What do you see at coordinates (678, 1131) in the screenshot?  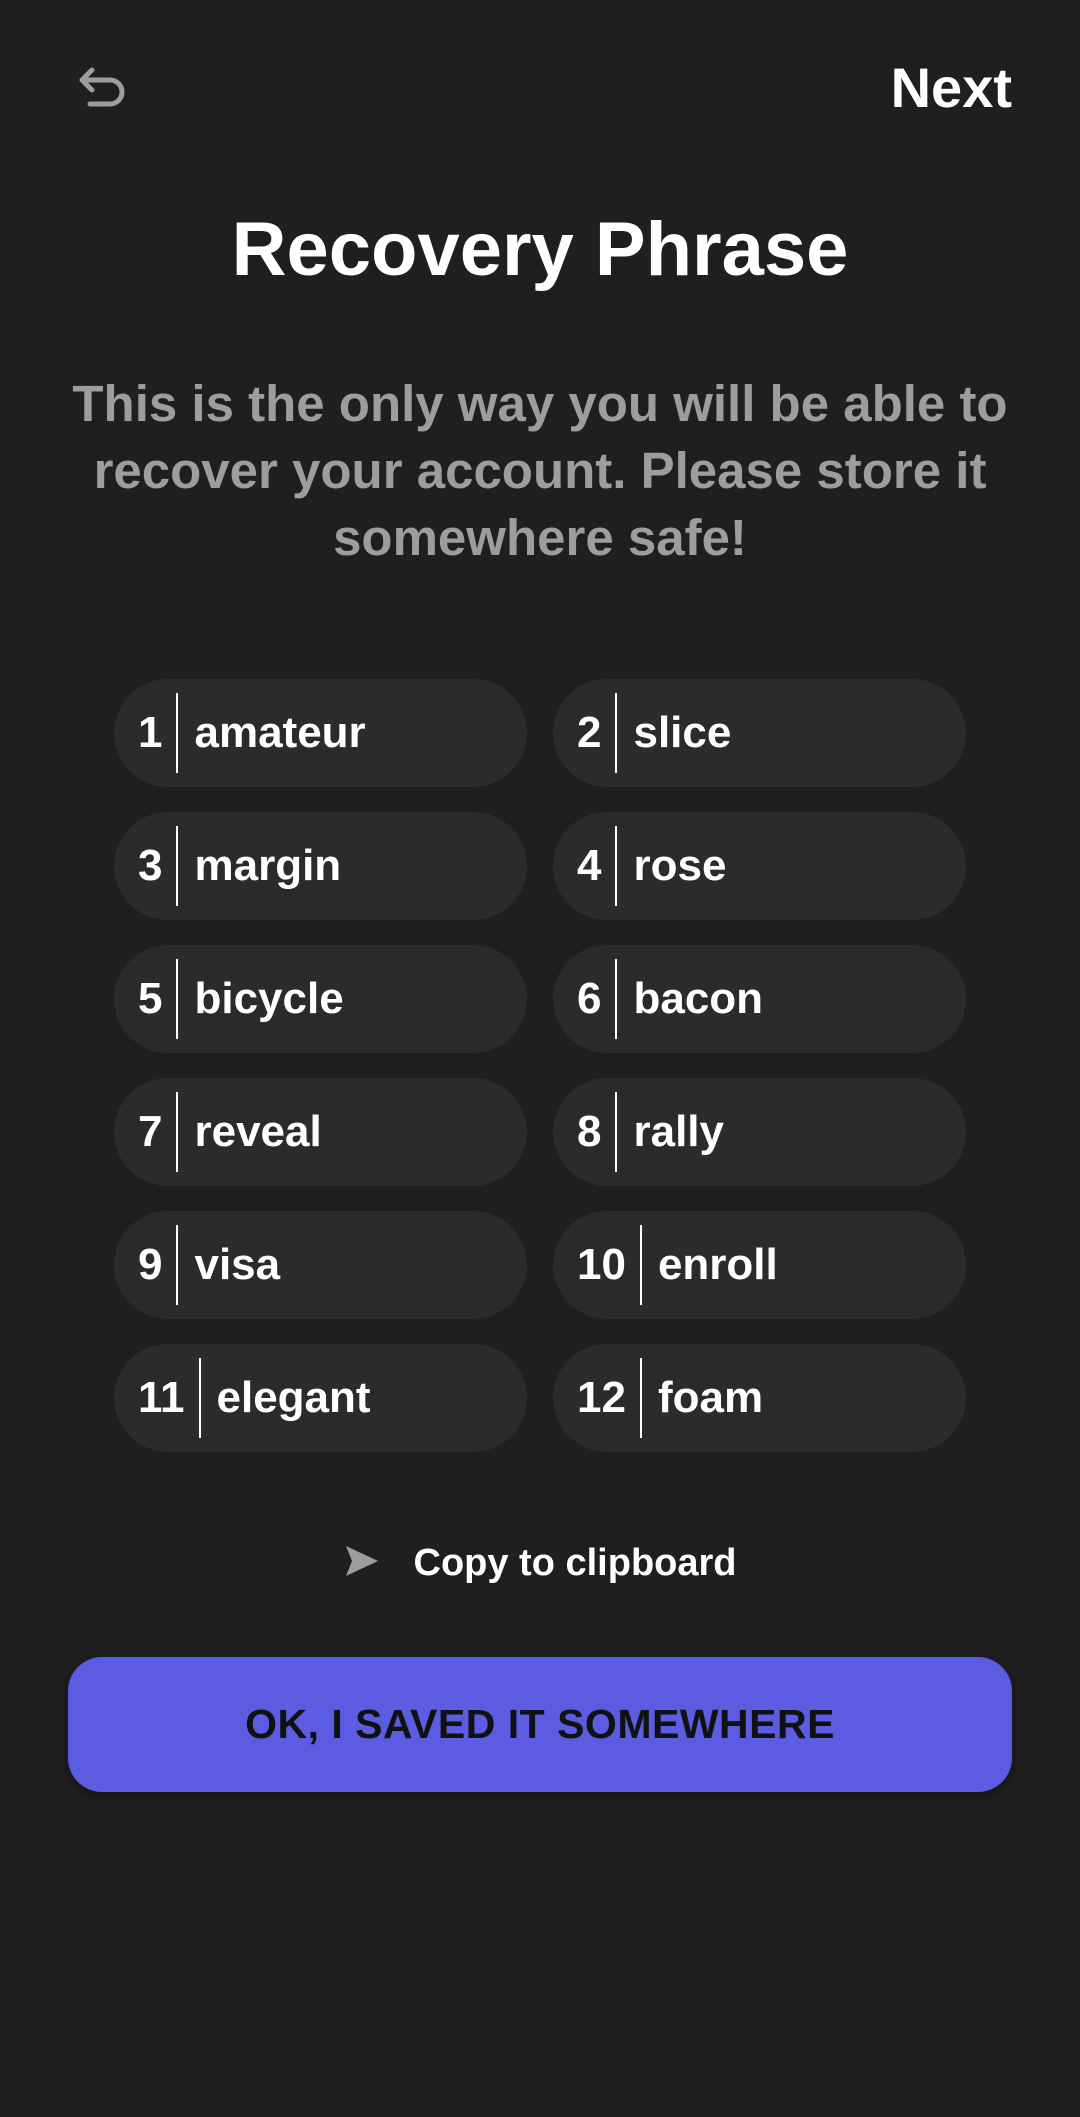 I see `recovery-word-text: rally` at bounding box center [678, 1131].